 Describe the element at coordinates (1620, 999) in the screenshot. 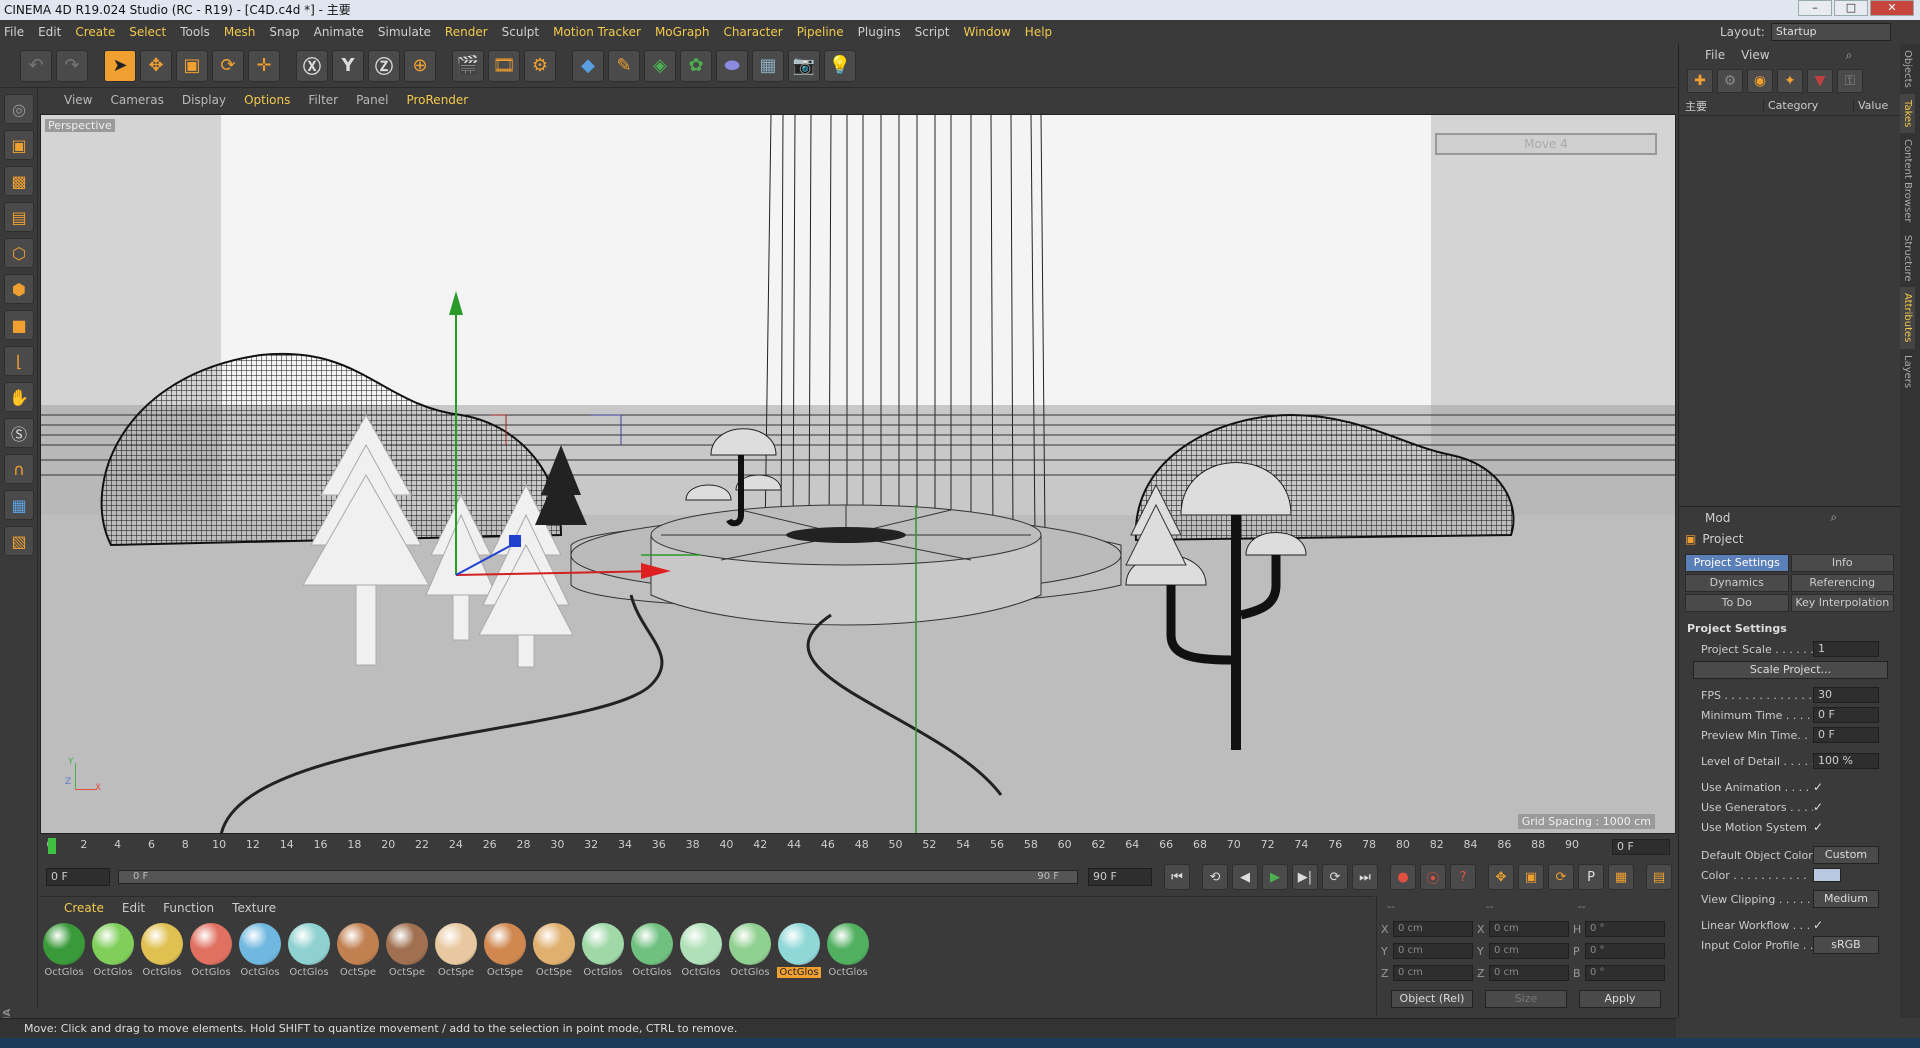

I see `apply-button: Apply` at that location.